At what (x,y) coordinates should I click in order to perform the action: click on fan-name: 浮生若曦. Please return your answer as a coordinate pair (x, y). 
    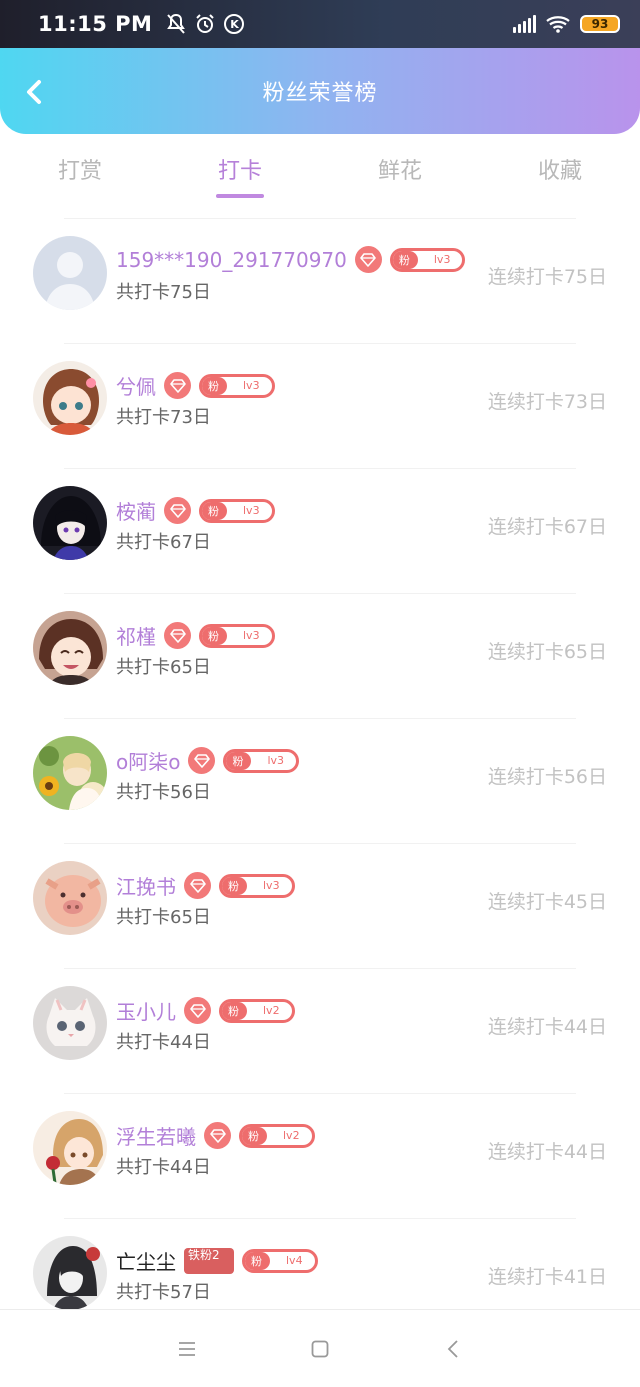
    Looking at the image, I should click on (156, 1135).